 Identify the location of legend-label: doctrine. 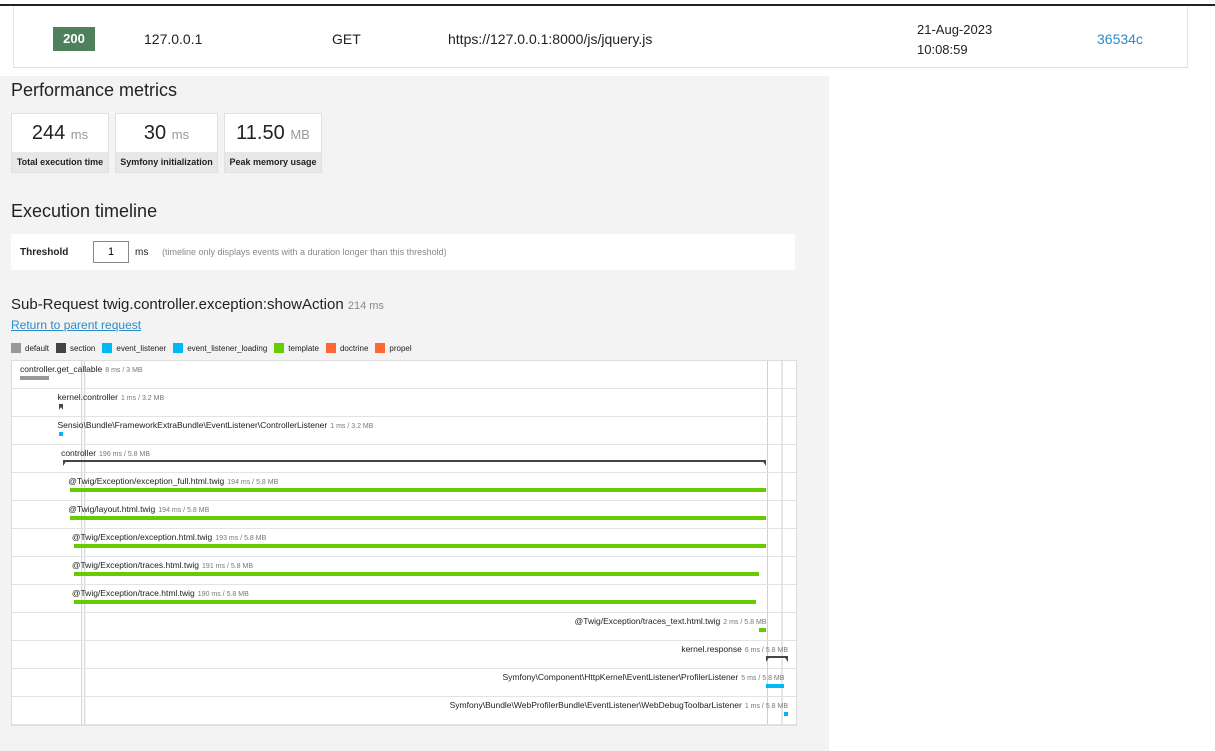
(354, 348).